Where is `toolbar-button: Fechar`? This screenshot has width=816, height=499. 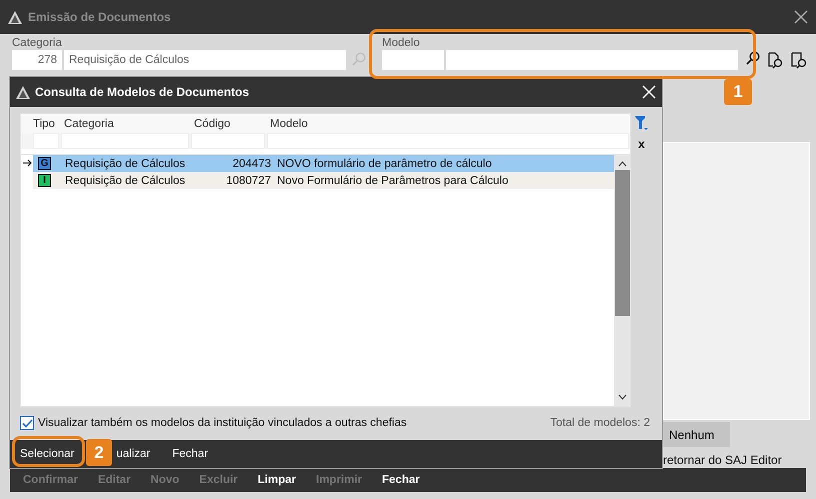
toolbar-button: Fechar is located at coordinates (401, 480).